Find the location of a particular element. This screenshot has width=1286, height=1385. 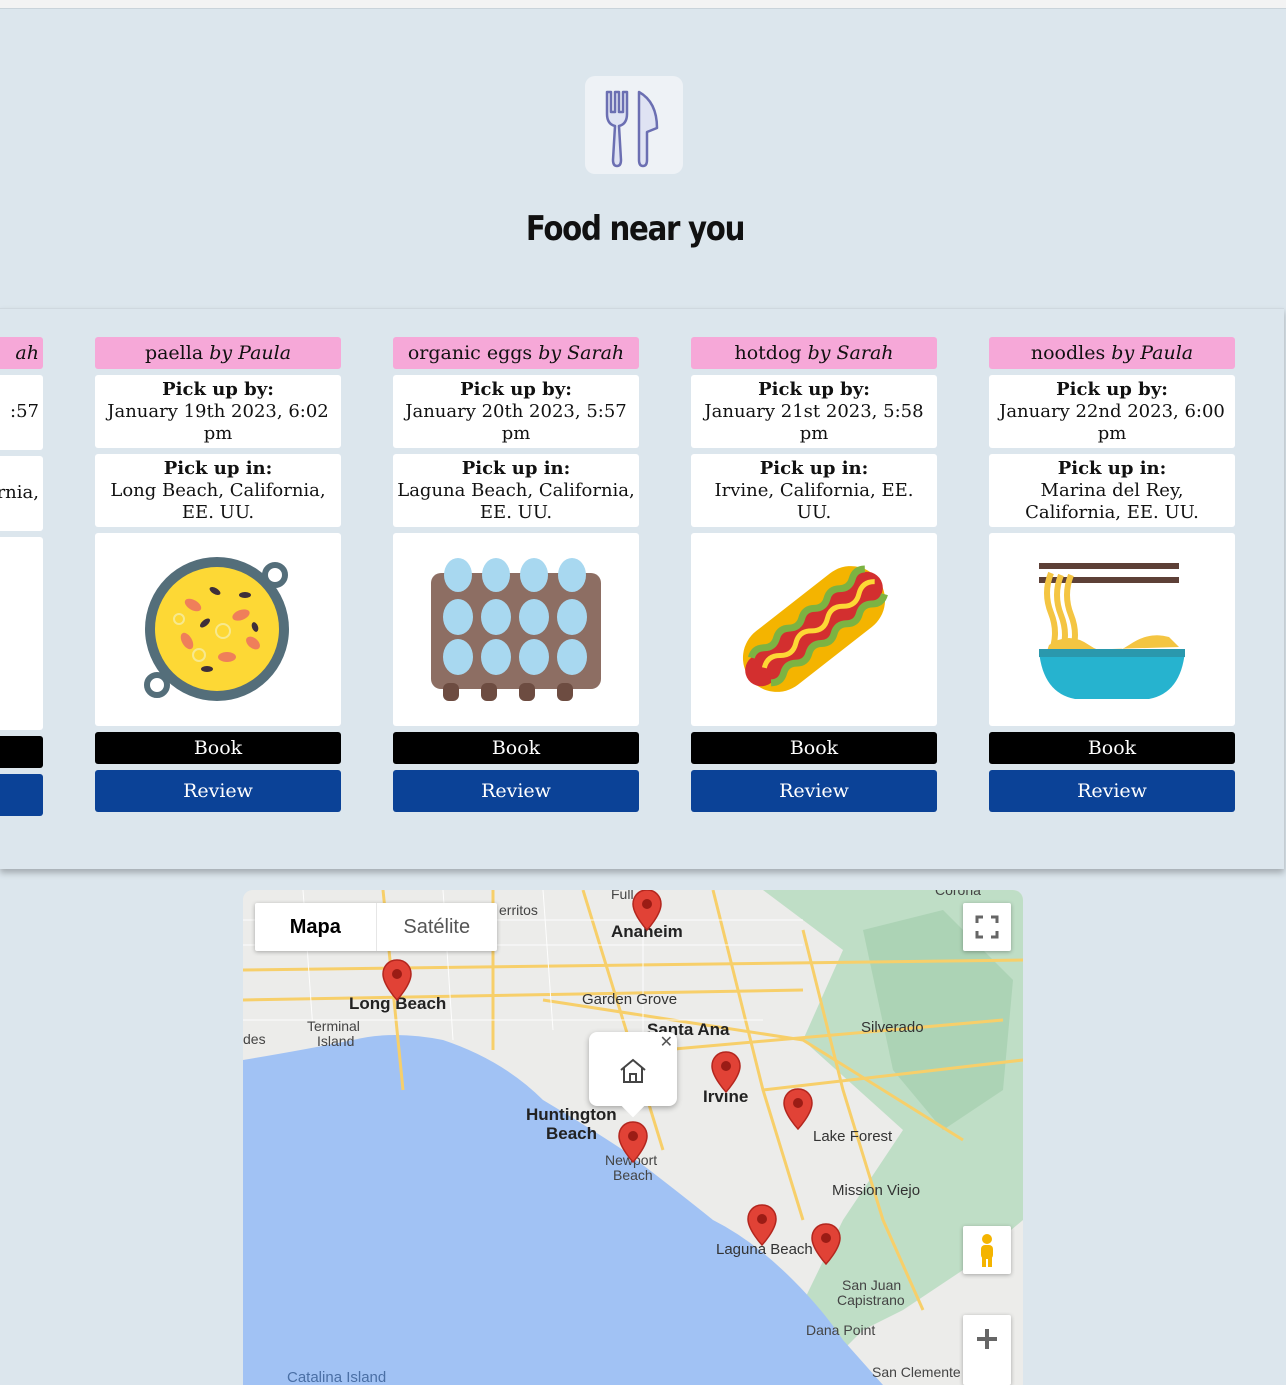

map-label-capistrano: Capistrano is located at coordinates (871, 1300).